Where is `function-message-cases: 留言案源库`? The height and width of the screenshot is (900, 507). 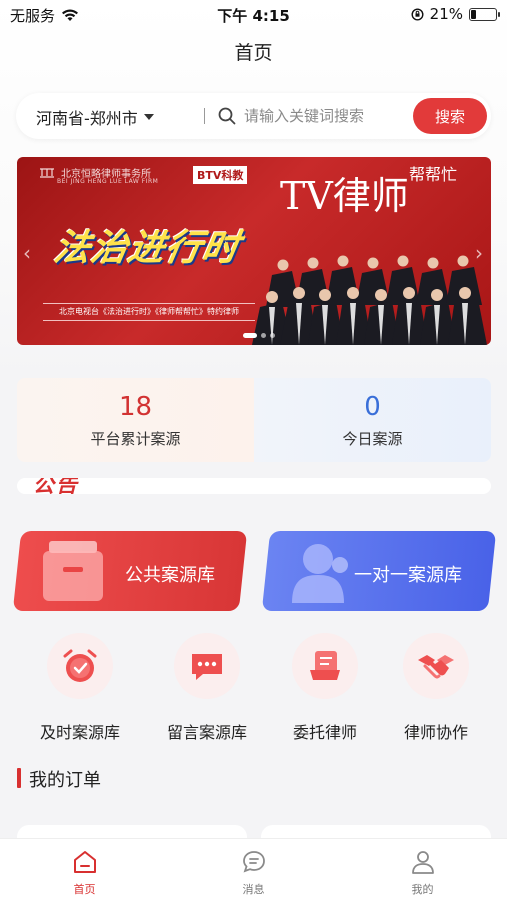 function-message-cases: 留言案源库 is located at coordinates (207, 688).